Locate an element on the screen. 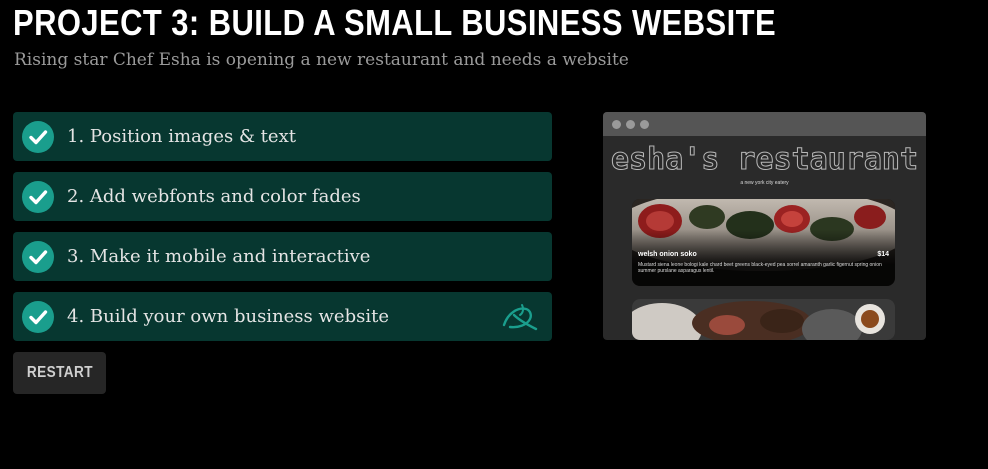  food-card is located at coordinates (763, 319).